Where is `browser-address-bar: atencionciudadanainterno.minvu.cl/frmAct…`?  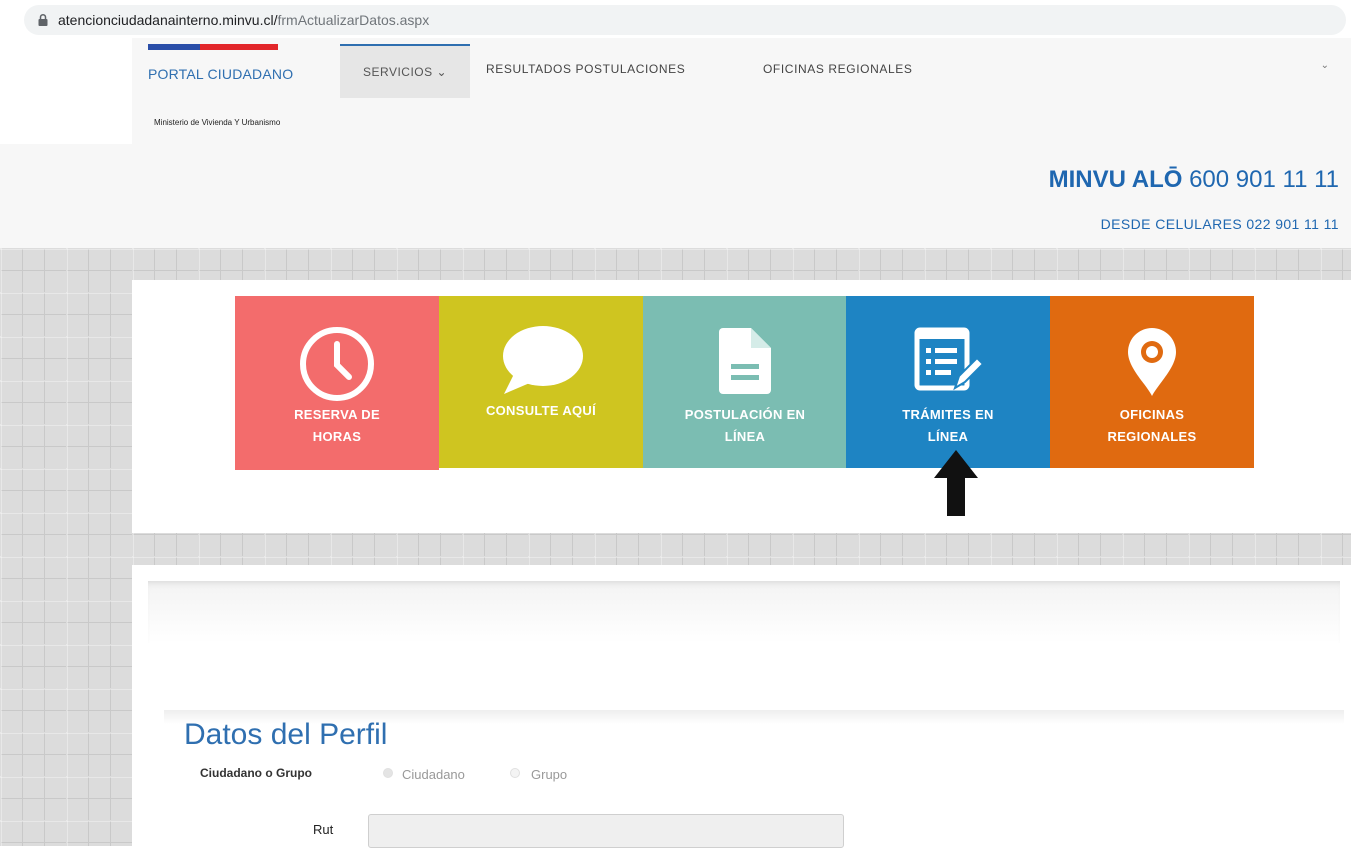 browser-address-bar: atencionciudadanainterno.minvu.cl/frmAct… is located at coordinates (675, 19).